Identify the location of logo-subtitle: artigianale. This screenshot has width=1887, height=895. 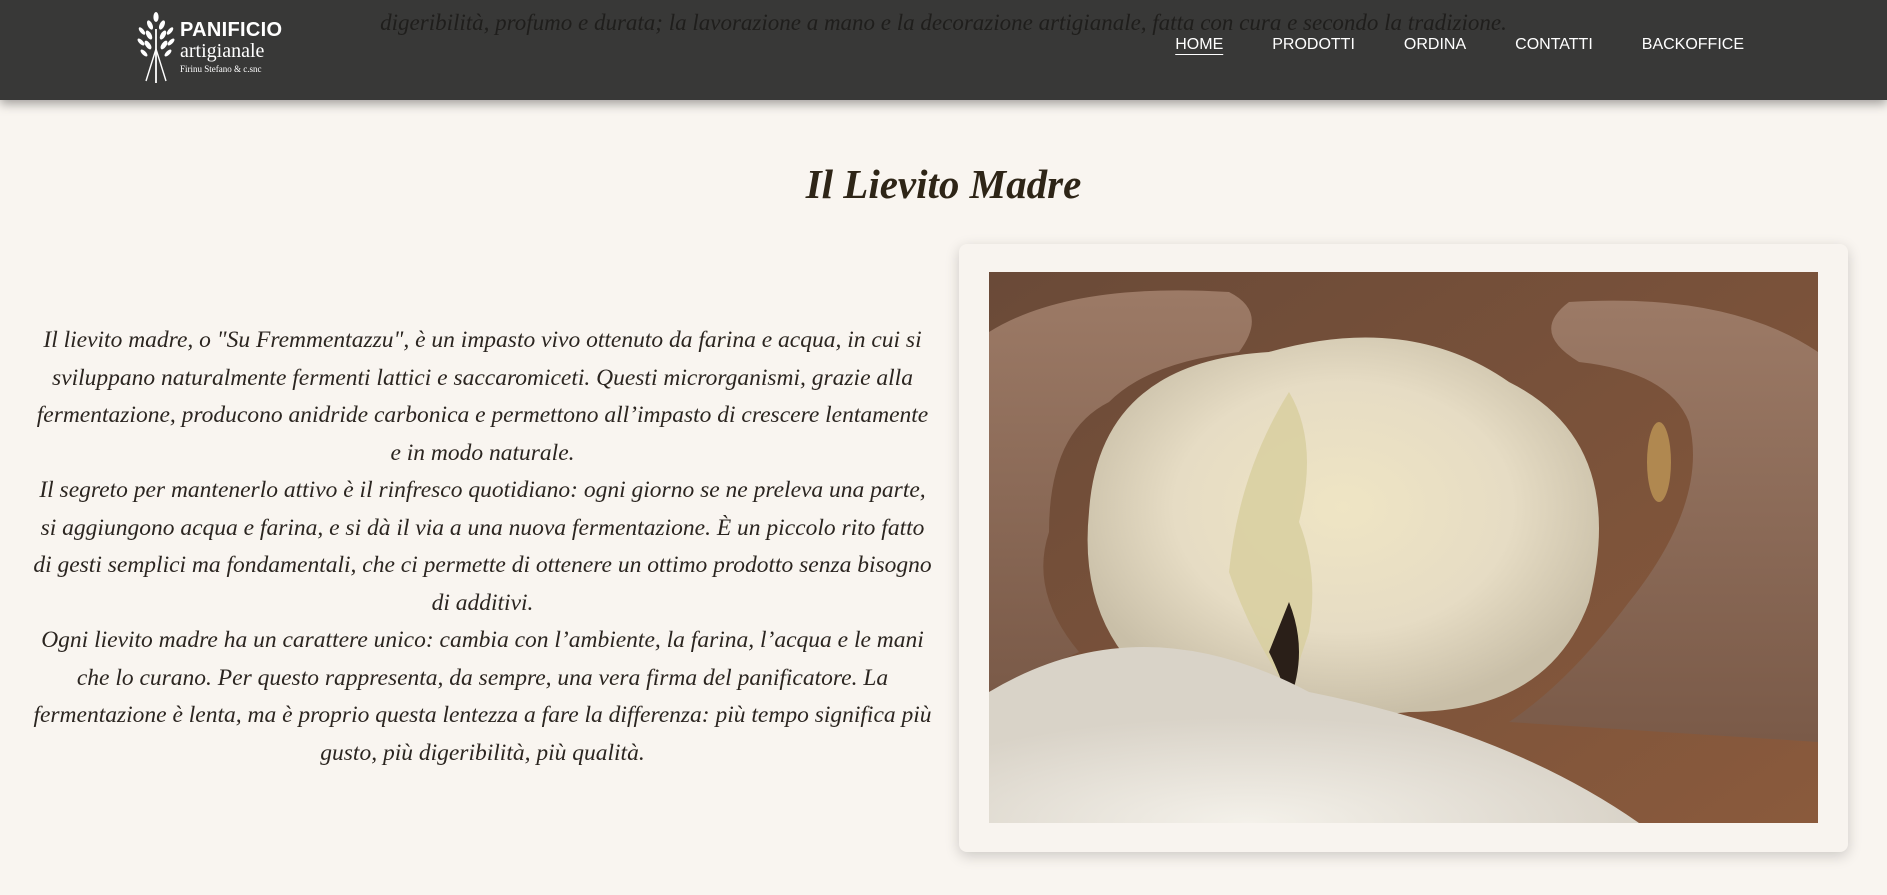
(222, 51).